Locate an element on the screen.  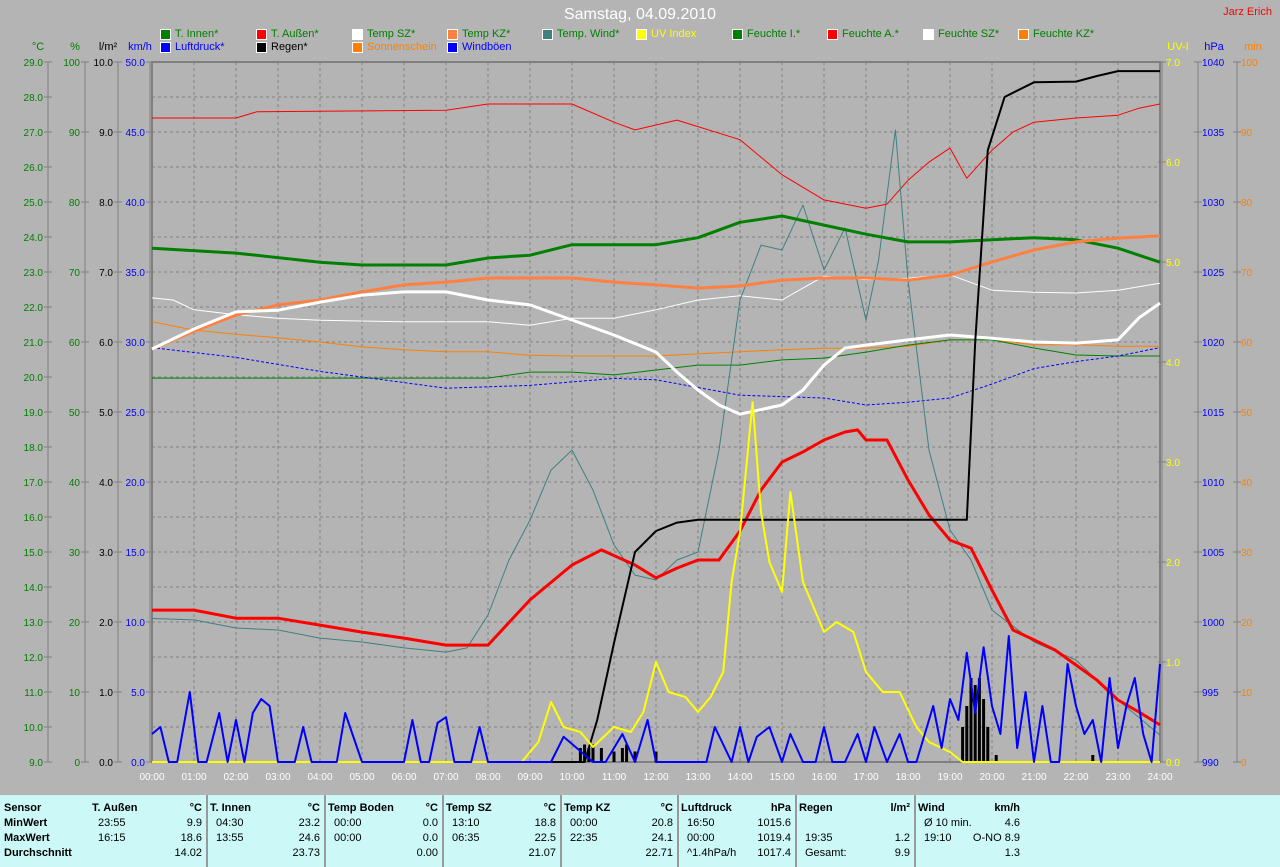
axis-tick-label: 10.0 is located at coordinates (34, 728).